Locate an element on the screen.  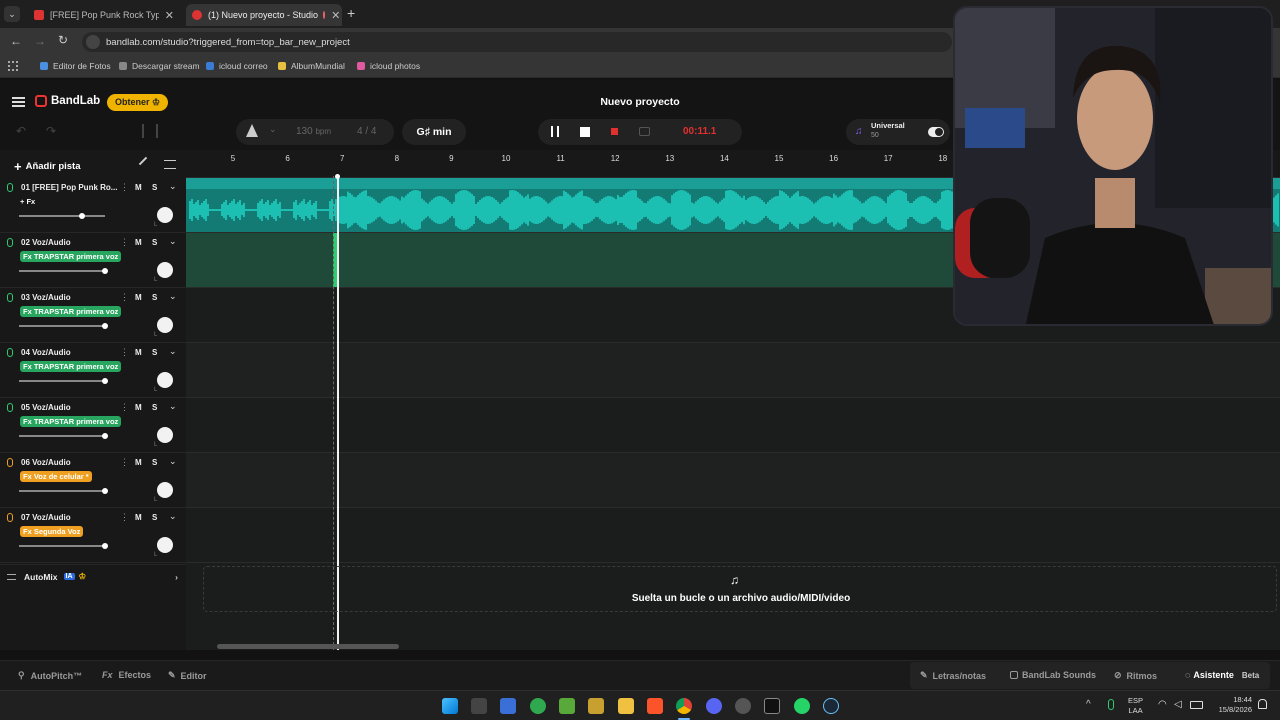
game-icon is located at coordinates (596, 706).